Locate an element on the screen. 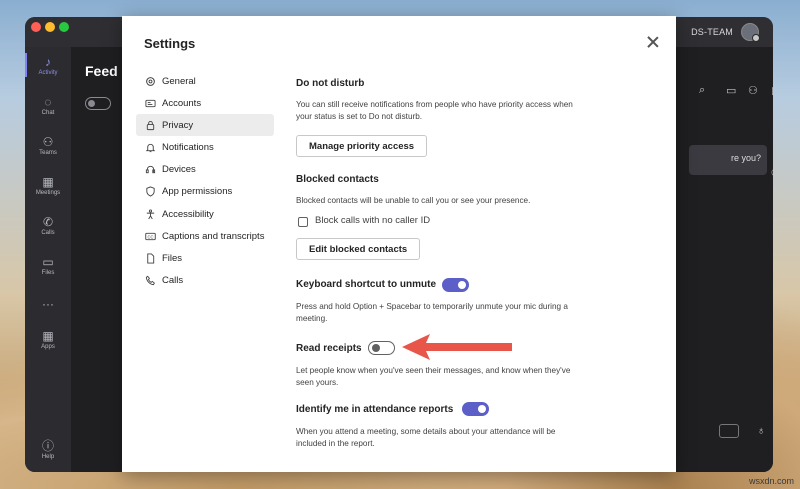  nav-item-files: Files is located at coordinates (205, 259).